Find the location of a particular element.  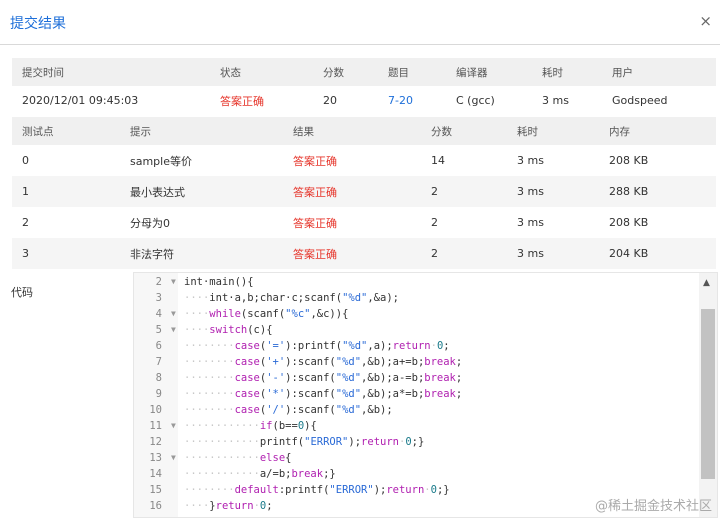

code-line: 2 ▼ int·main(){ is located at coordinates (414, 282).